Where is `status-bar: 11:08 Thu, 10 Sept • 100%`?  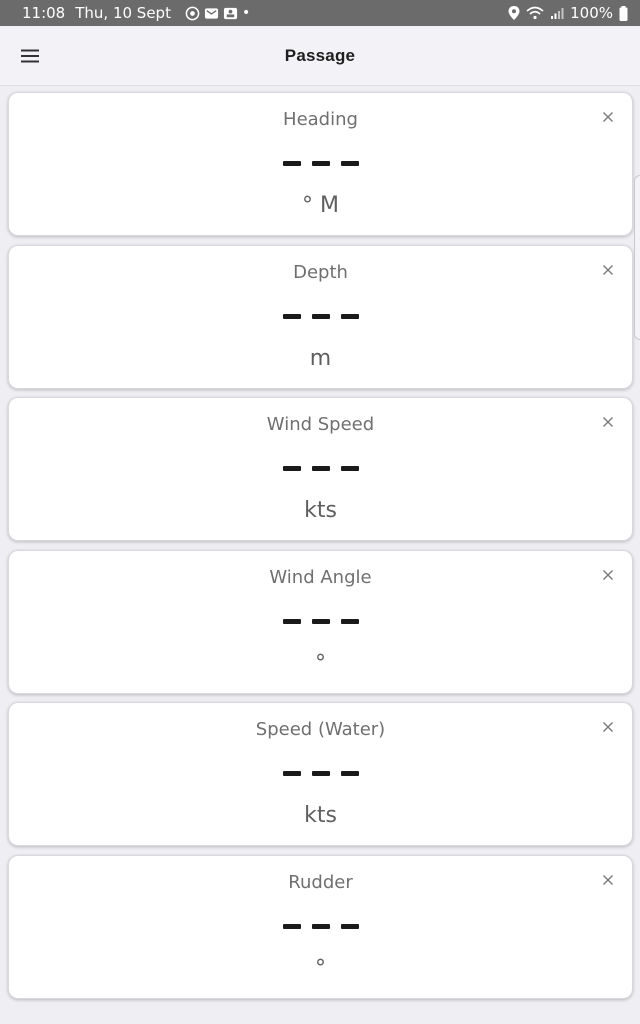 status-bar: 11:08 Thu, 10 Sept • 100% is located at coordinates (320, 13).